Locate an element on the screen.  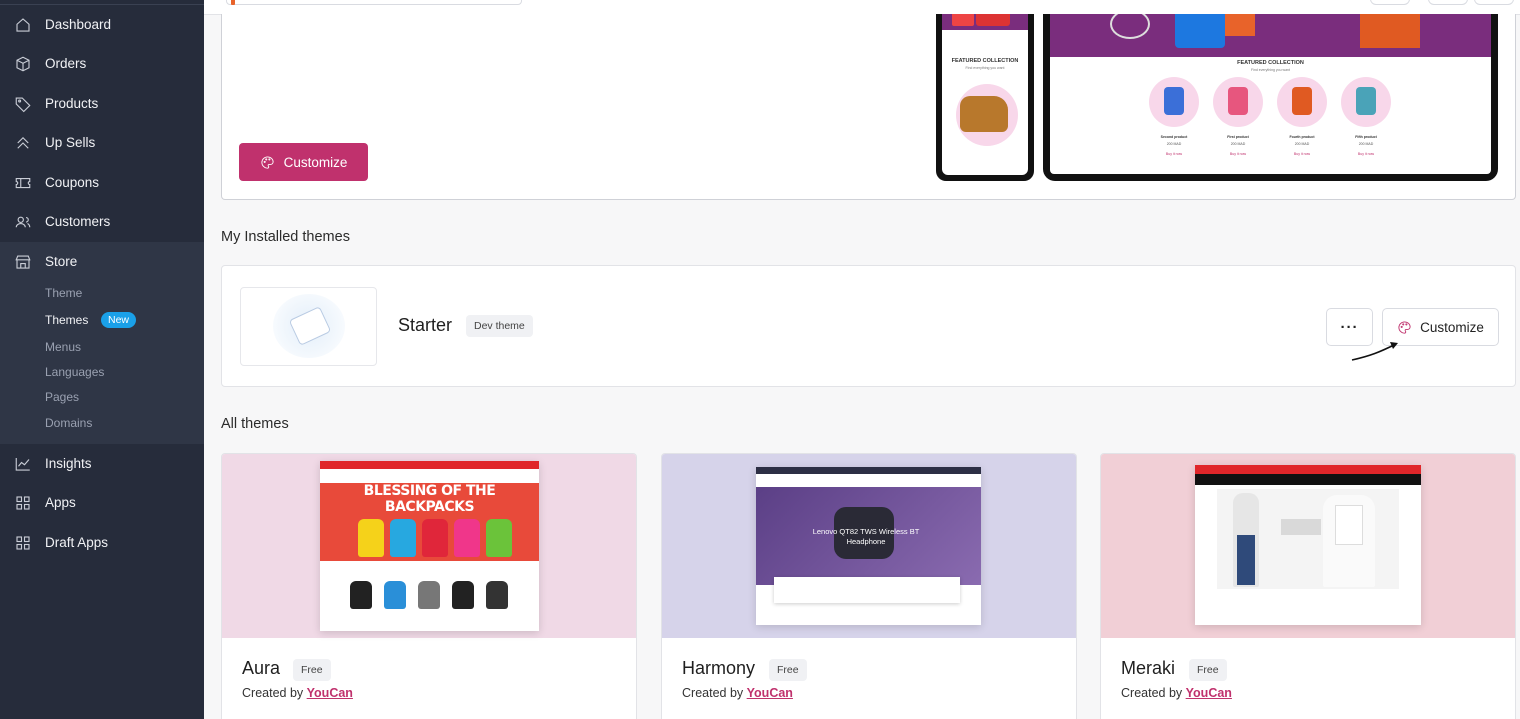
theme-name: Meraki is located at coordinates (1148, 668).